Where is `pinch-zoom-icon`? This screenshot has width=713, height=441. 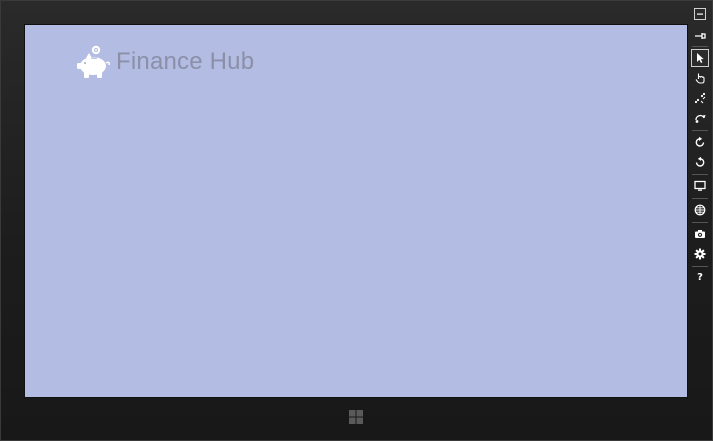
pinch-zoom-icon is located at coordinates (700, 98).